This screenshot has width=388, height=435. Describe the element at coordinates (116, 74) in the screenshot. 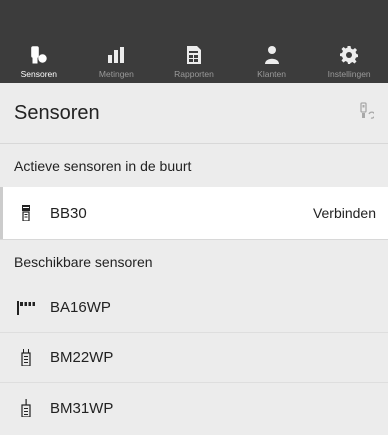

I see `tab-label: Metingen` at that location.